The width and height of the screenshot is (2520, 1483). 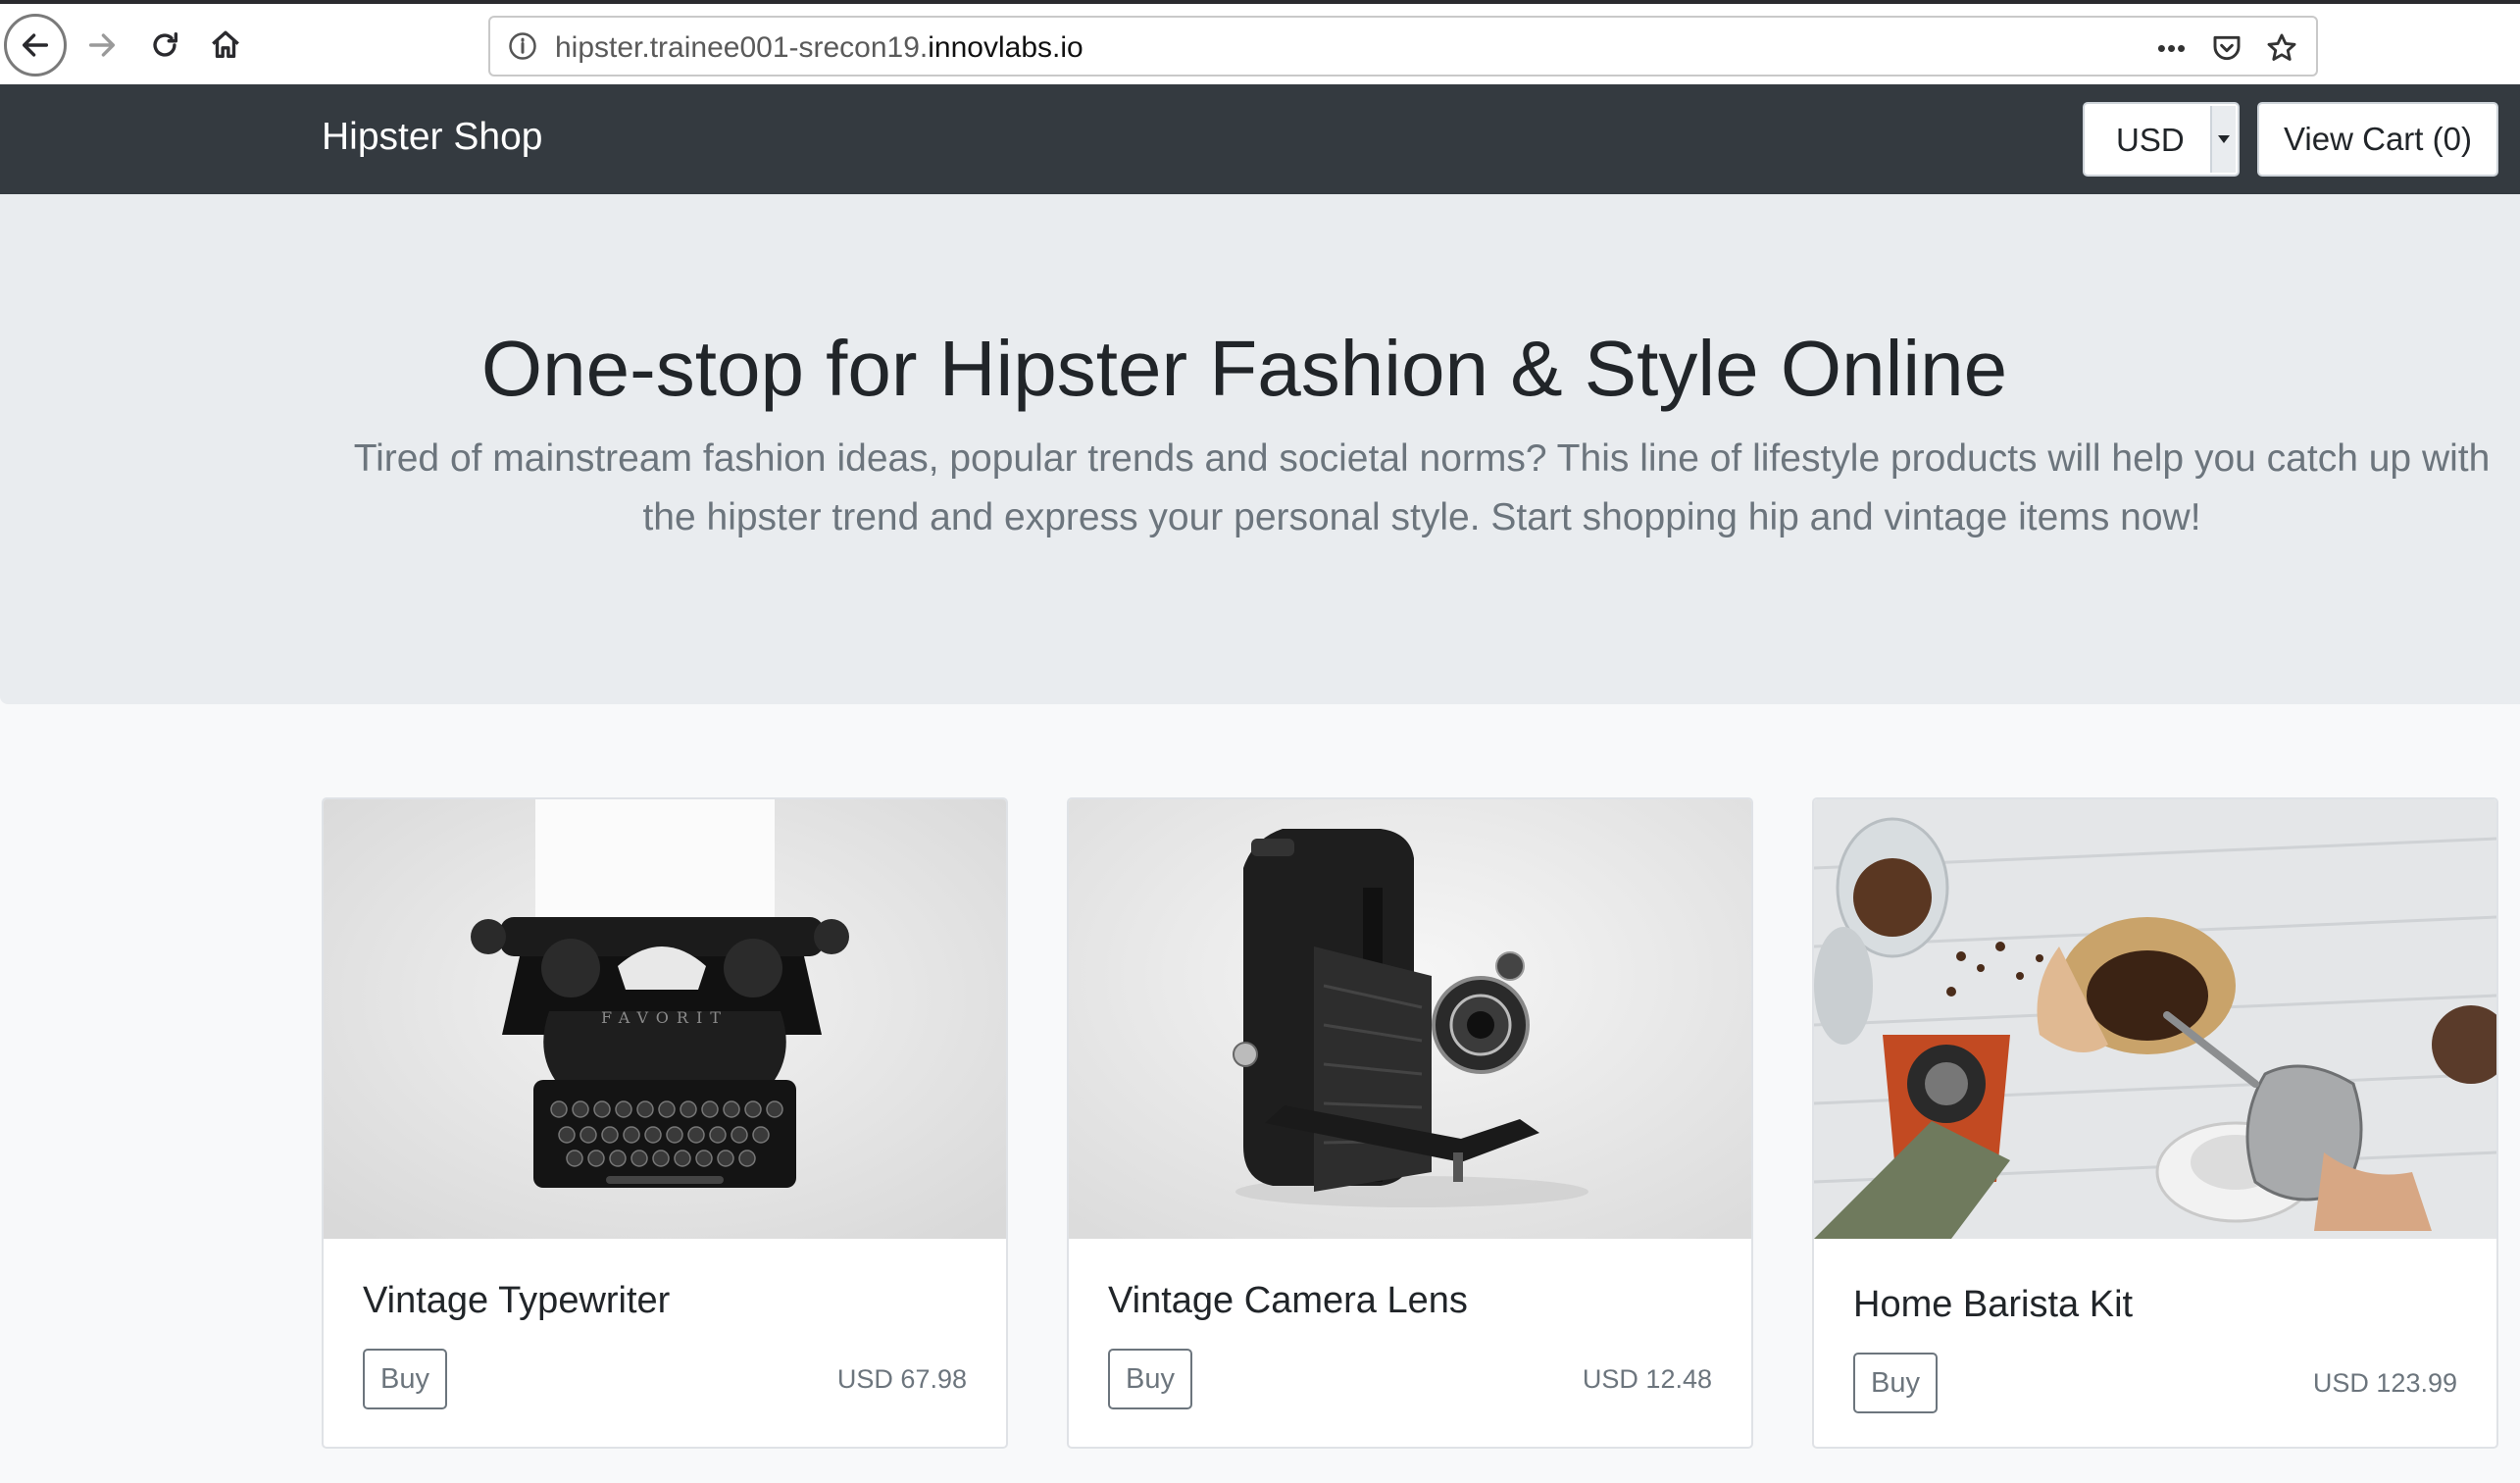 I want to click on currency-select: USD, so click(x=2161, y=139).